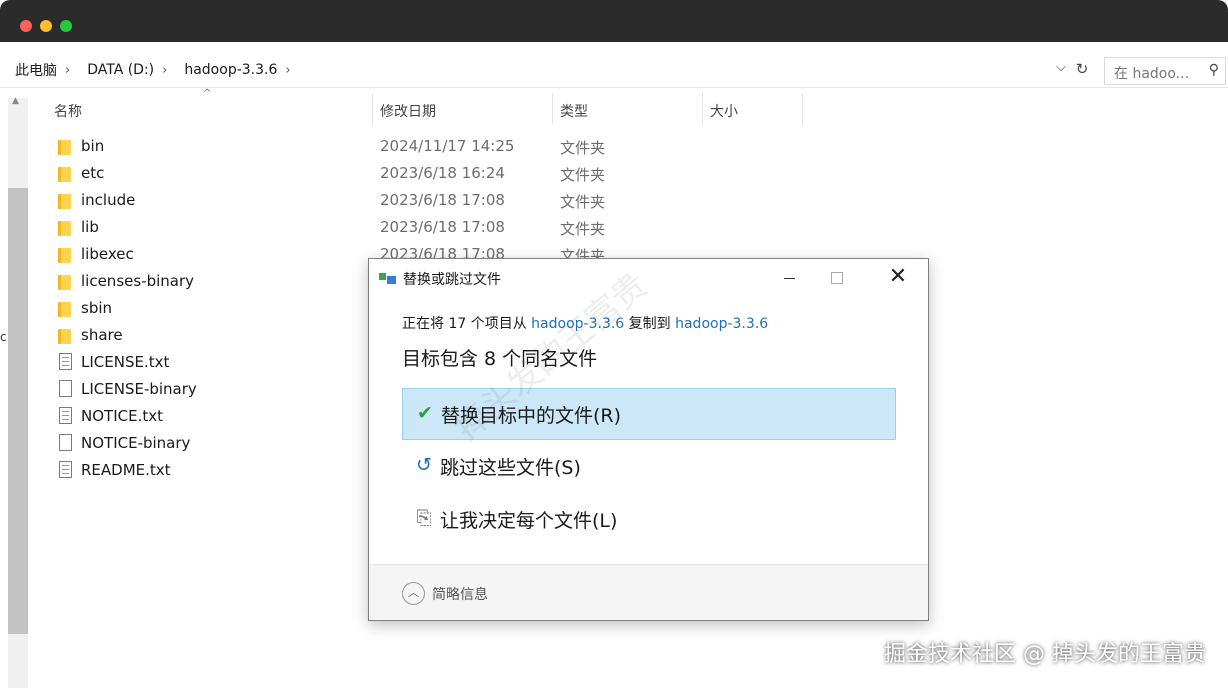  I want to click on minimize-icon, so click(790, 278).